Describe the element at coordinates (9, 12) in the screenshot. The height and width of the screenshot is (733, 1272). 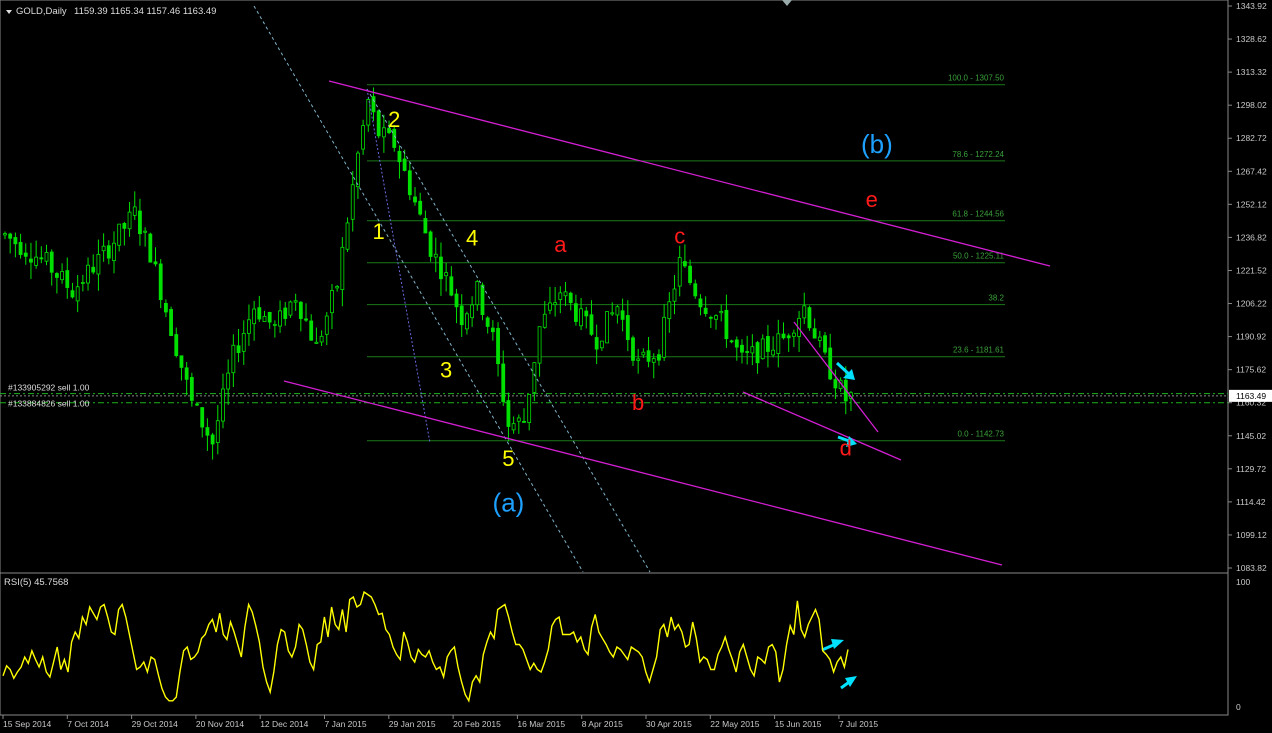
I see `chevron-down-icon` at that location.